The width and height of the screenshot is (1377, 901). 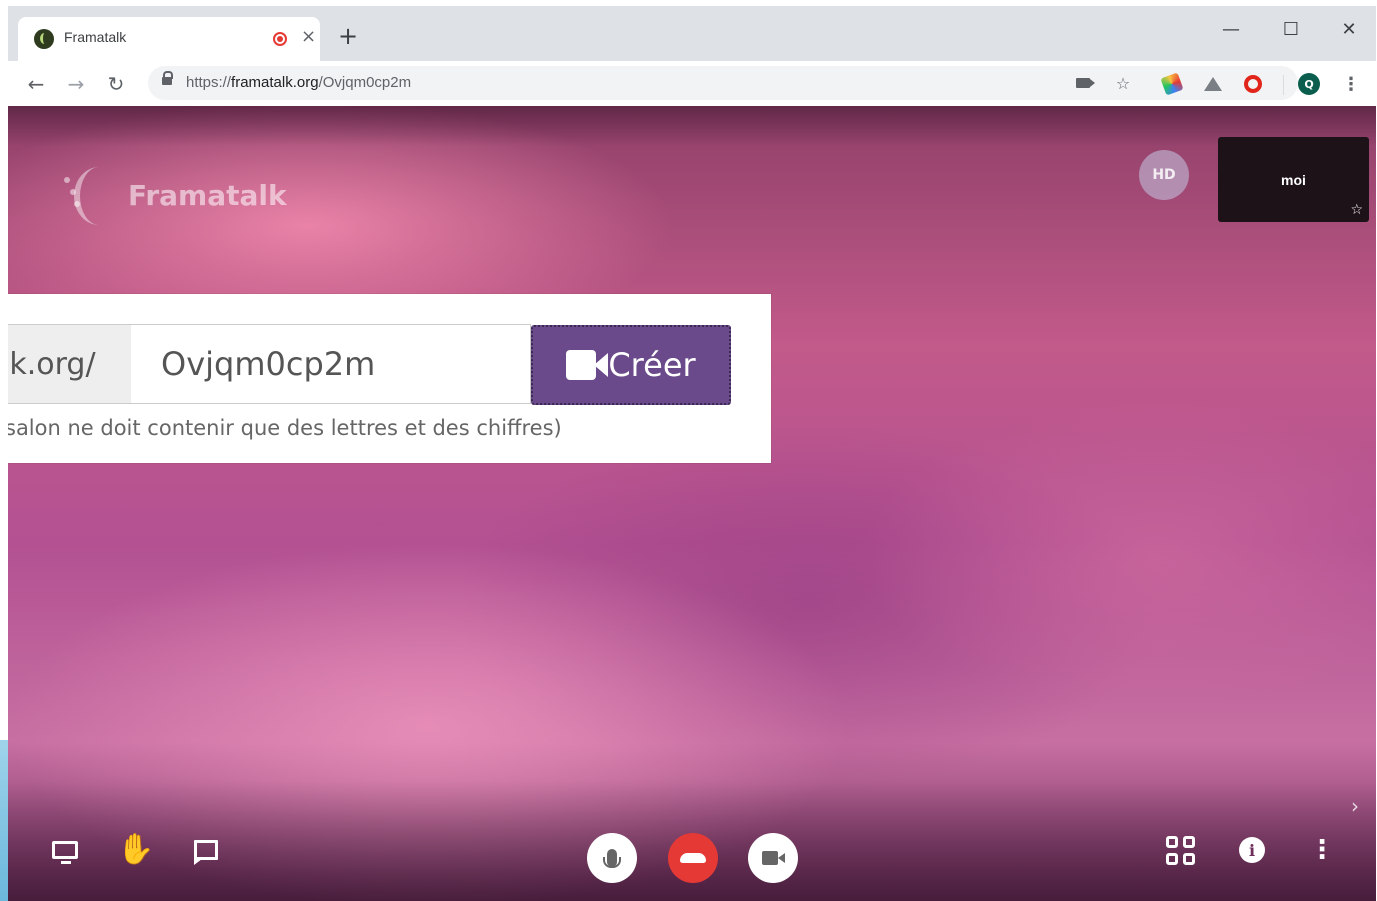 I want to click on url-domain: framatalk.org, so click(x=275, y=82).